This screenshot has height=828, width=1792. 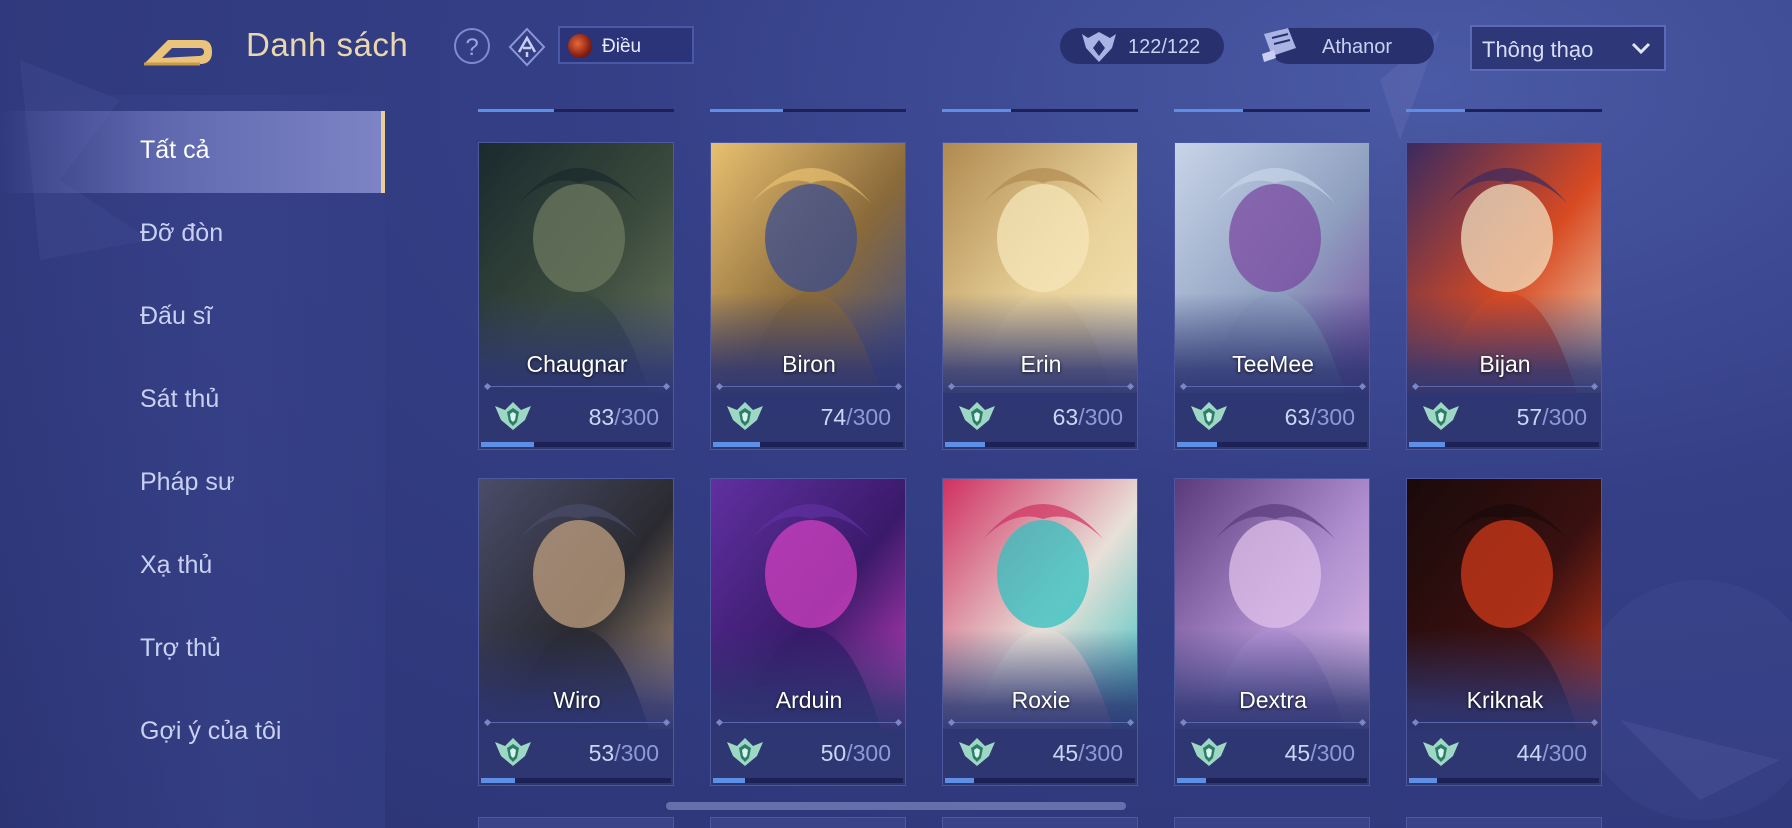 What do you see at coordinates (180, 399) in the screenshot?
I see `sidebar-item-label: Sát thủ` at bounding box center [180, 399].